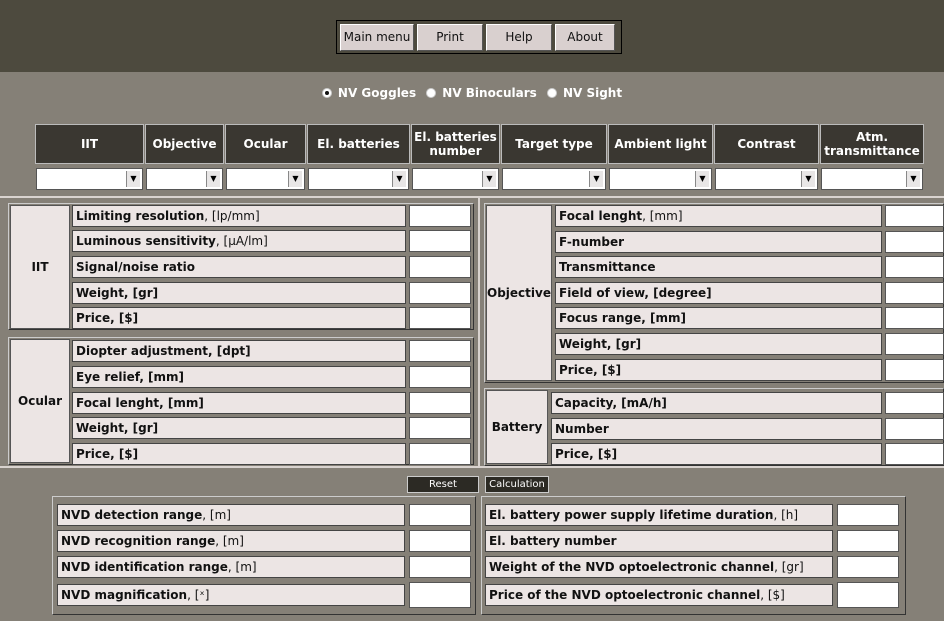 This screenshot has width=944, height=621. Describe the element at coordinates (872, 179) in the screenshot. I see `atm-transmittance-select: ▼` at that location.